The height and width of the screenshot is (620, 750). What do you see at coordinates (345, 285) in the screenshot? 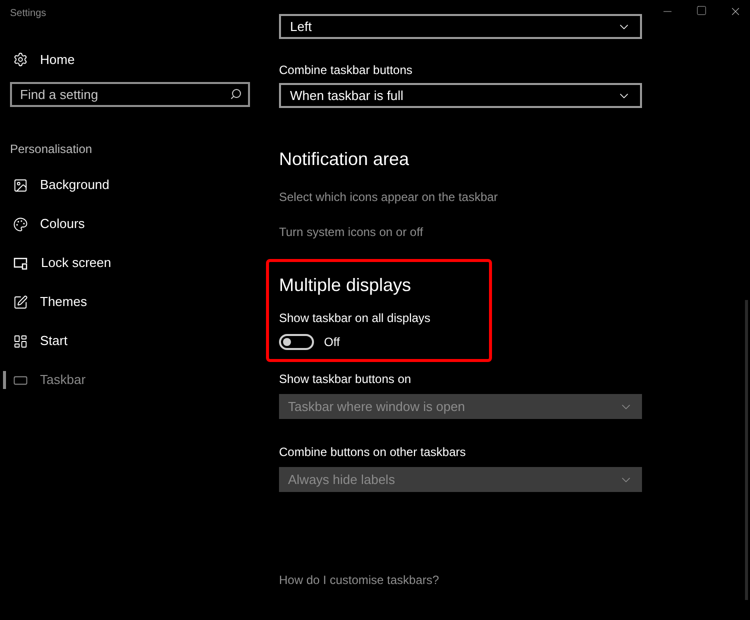
I see `section-heading: Multiple displays` at bounding box center [345, 285].